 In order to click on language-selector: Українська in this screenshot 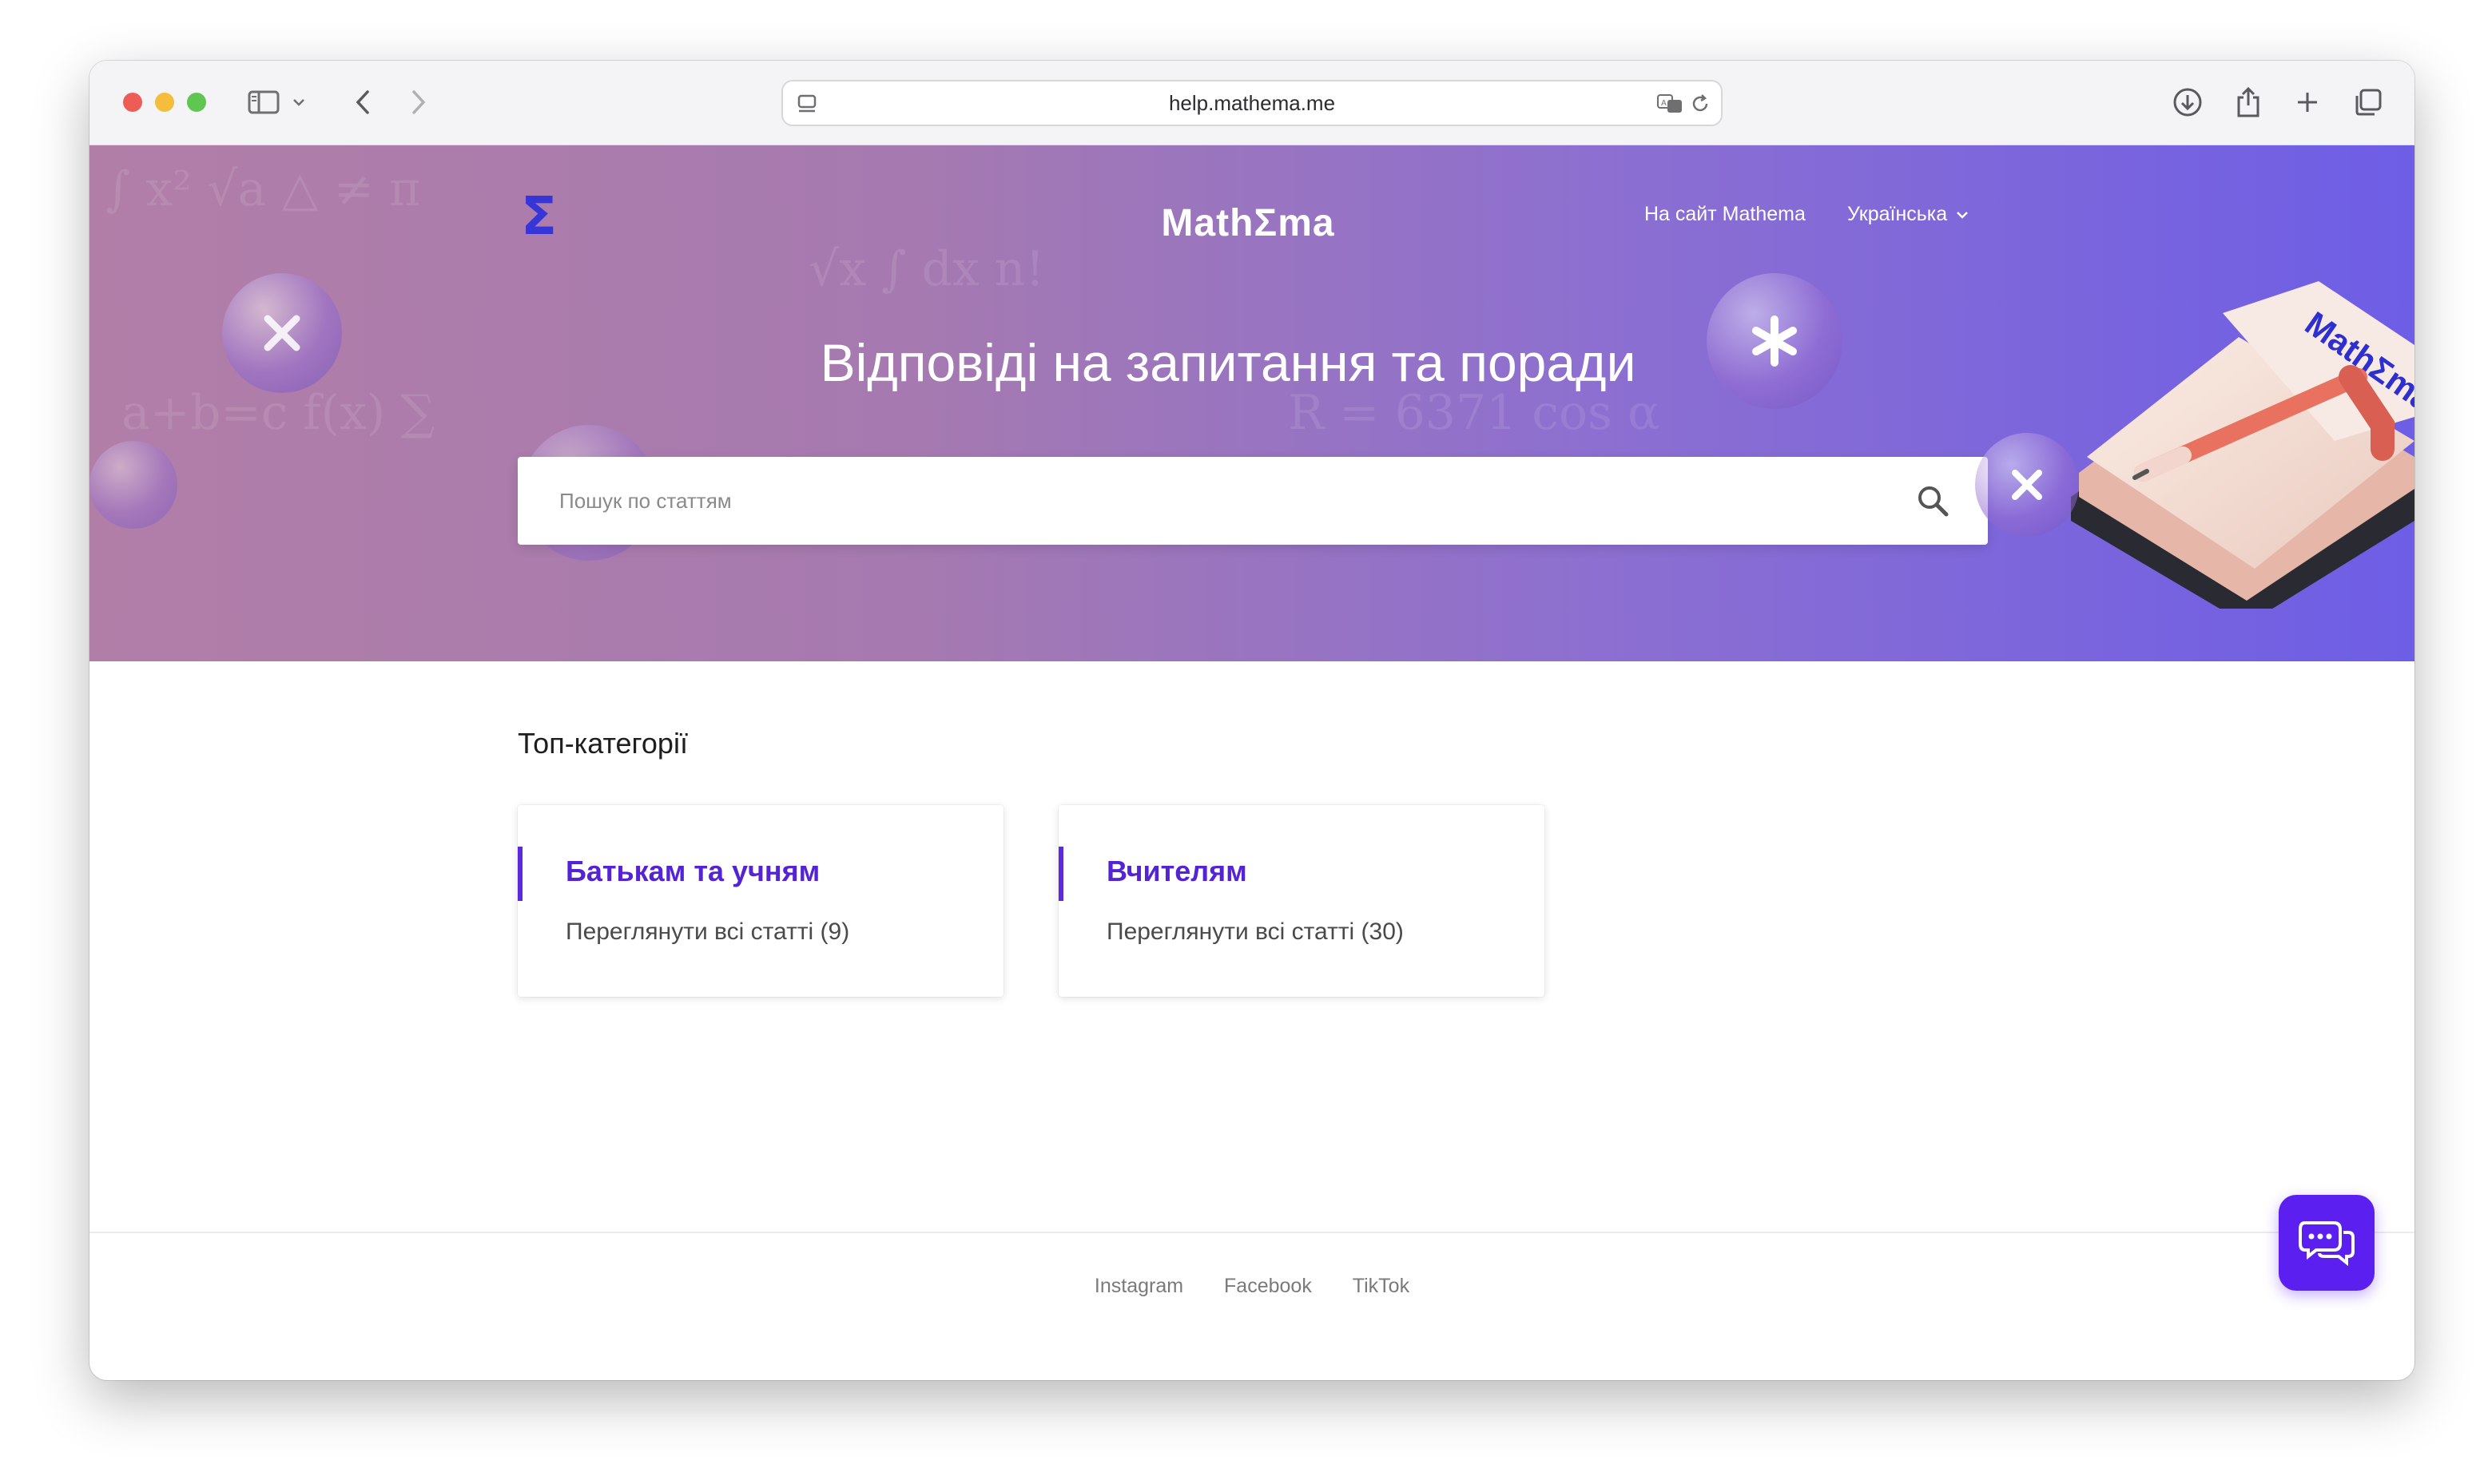, I will do `click(1908, 214)`.